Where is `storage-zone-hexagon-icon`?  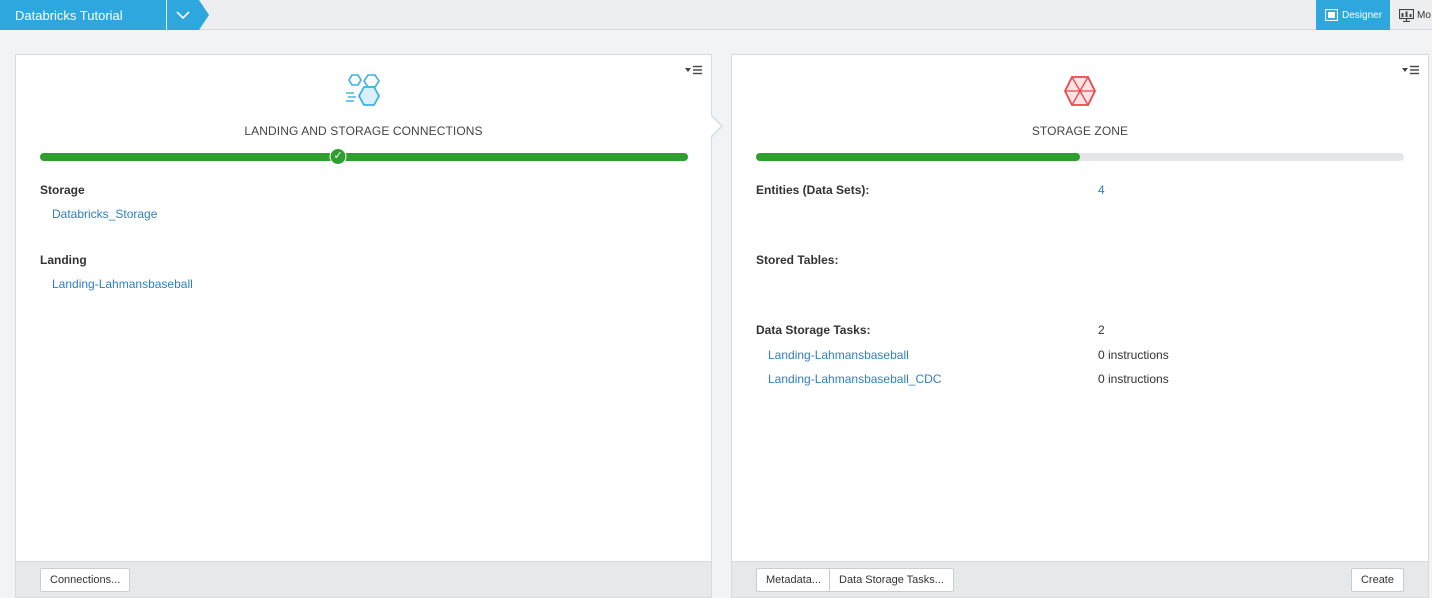
storage-zone-hexagon-icon is located at coordinates (1080, 91).